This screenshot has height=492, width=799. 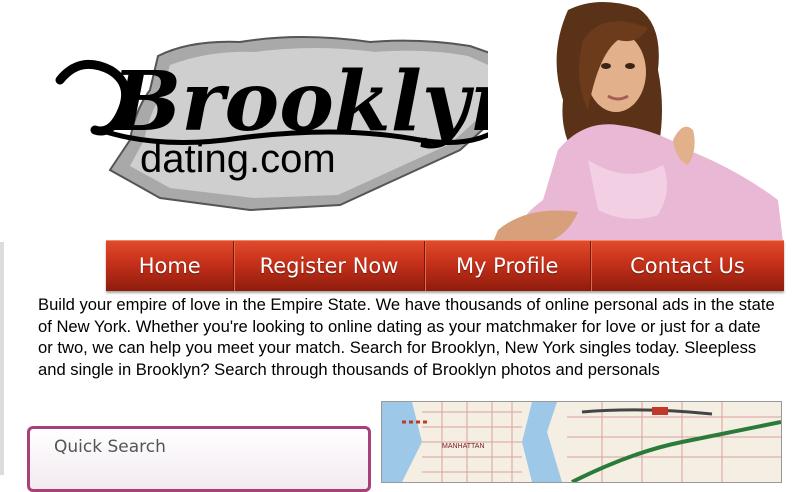 I want to click on nav-contact-us-label: Contact Us, so click(x=687, y=266).